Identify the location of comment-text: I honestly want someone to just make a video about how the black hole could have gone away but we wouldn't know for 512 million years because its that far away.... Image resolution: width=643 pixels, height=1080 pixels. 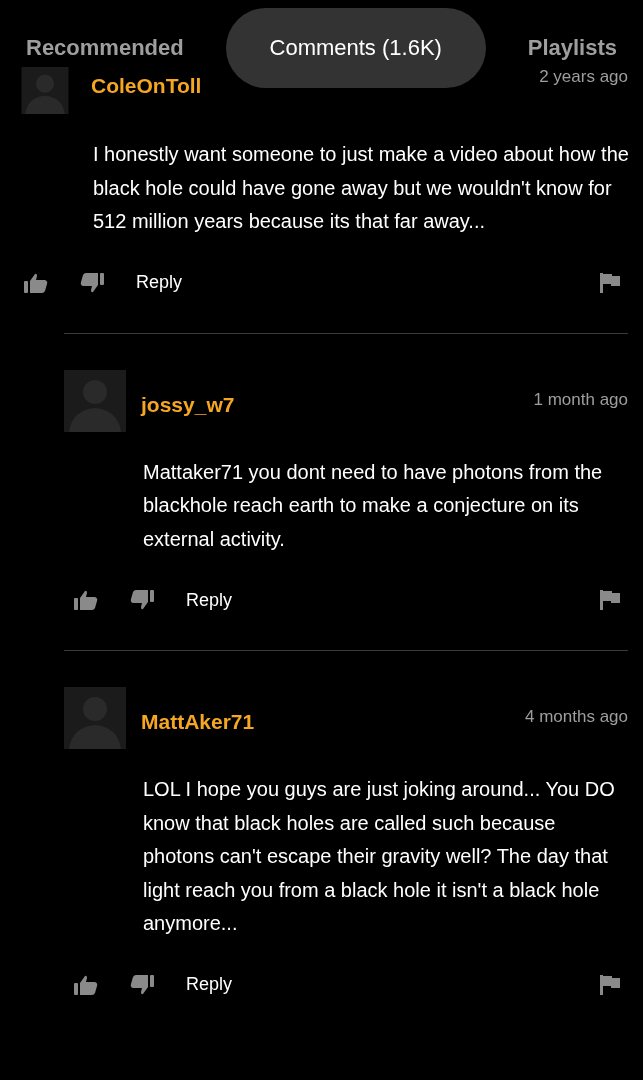
(361, 188).